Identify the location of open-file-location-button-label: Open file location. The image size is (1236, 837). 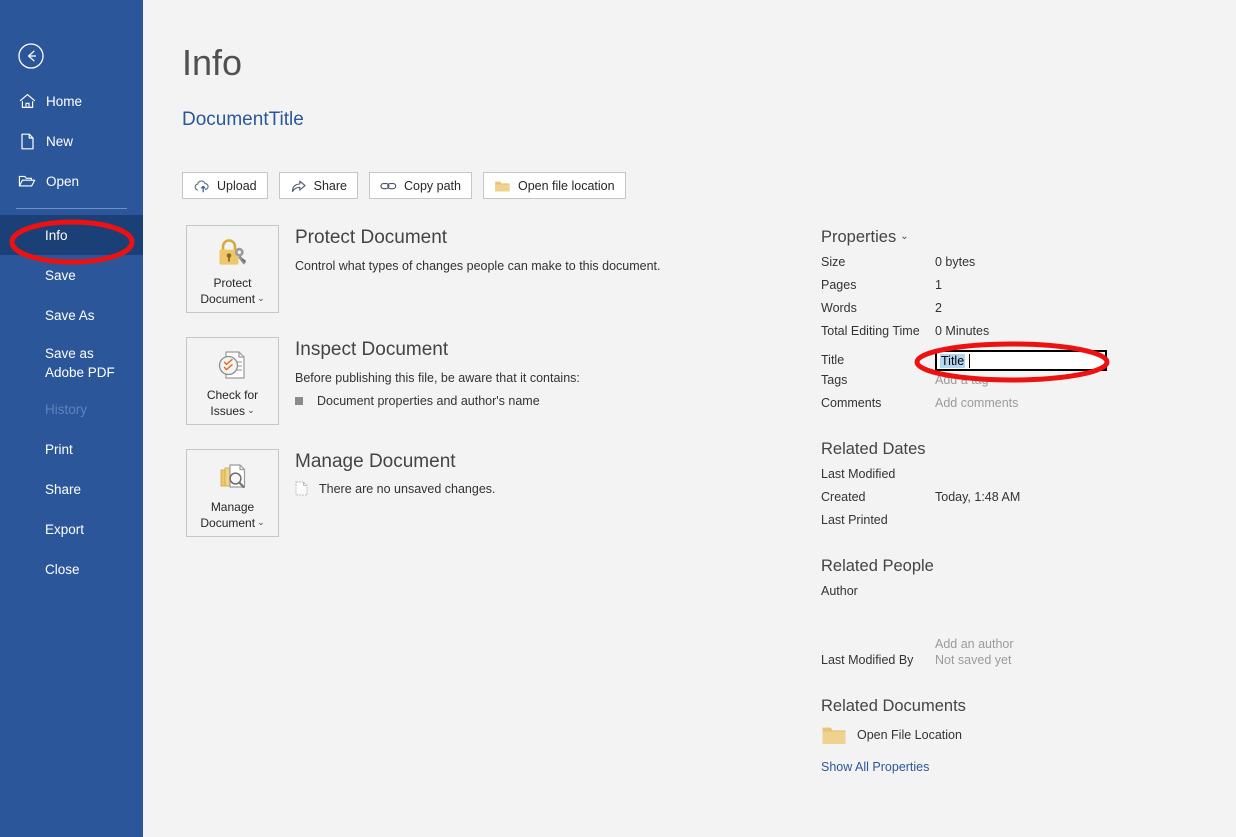
(566, 185).